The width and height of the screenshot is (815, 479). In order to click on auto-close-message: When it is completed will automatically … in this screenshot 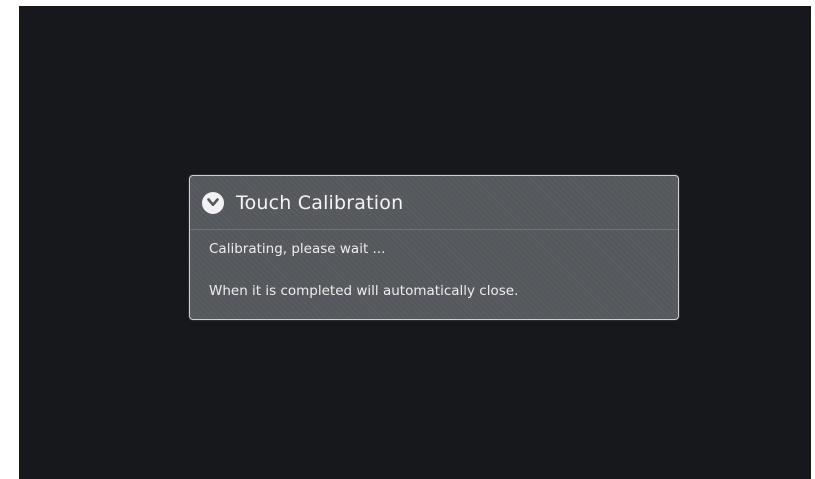, I will do `click(364, 291)`.